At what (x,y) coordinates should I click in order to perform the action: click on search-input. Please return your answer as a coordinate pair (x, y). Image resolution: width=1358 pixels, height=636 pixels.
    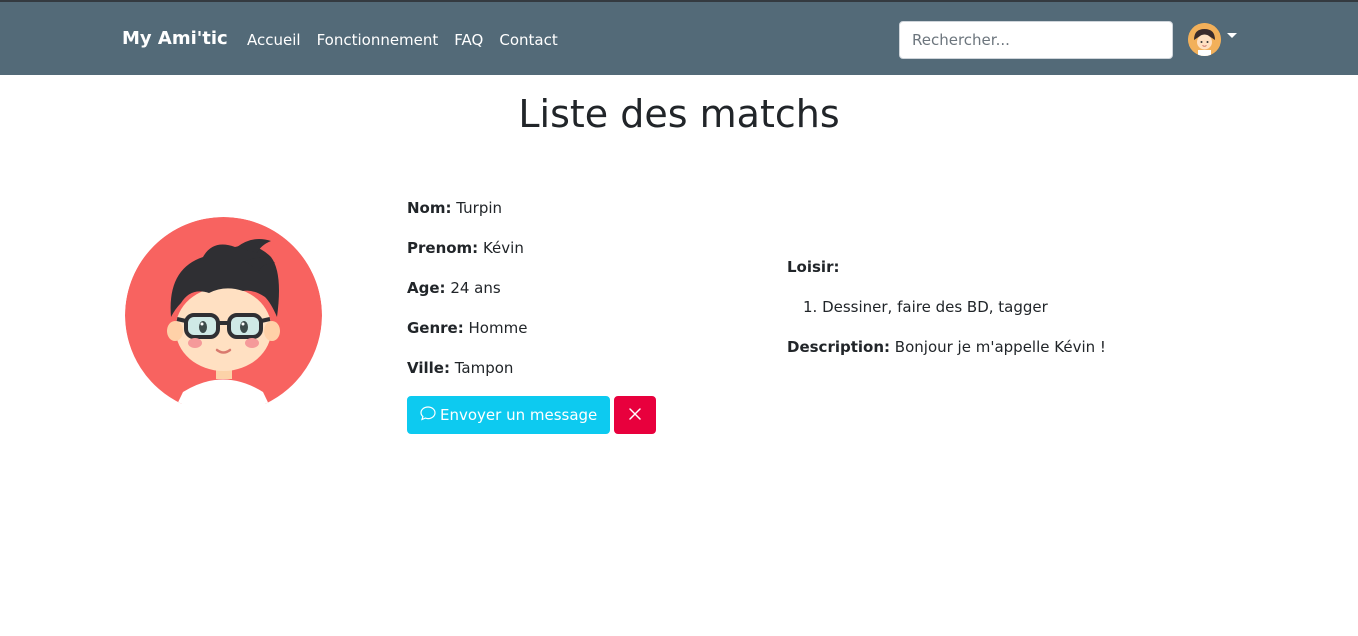
    Looking at the image, I should click on (1036, 40).